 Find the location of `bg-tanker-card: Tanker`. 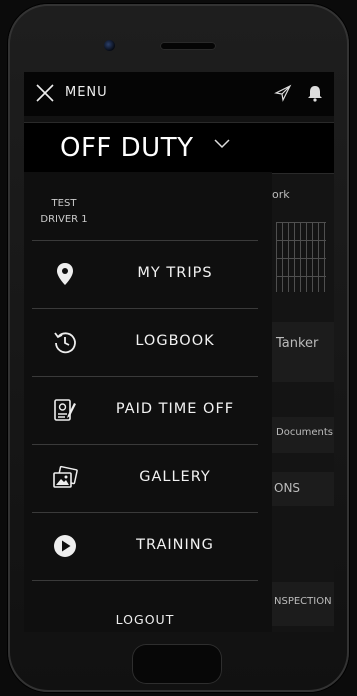

bg-tanker-card: Tanker is located at coordinates (303, 352).